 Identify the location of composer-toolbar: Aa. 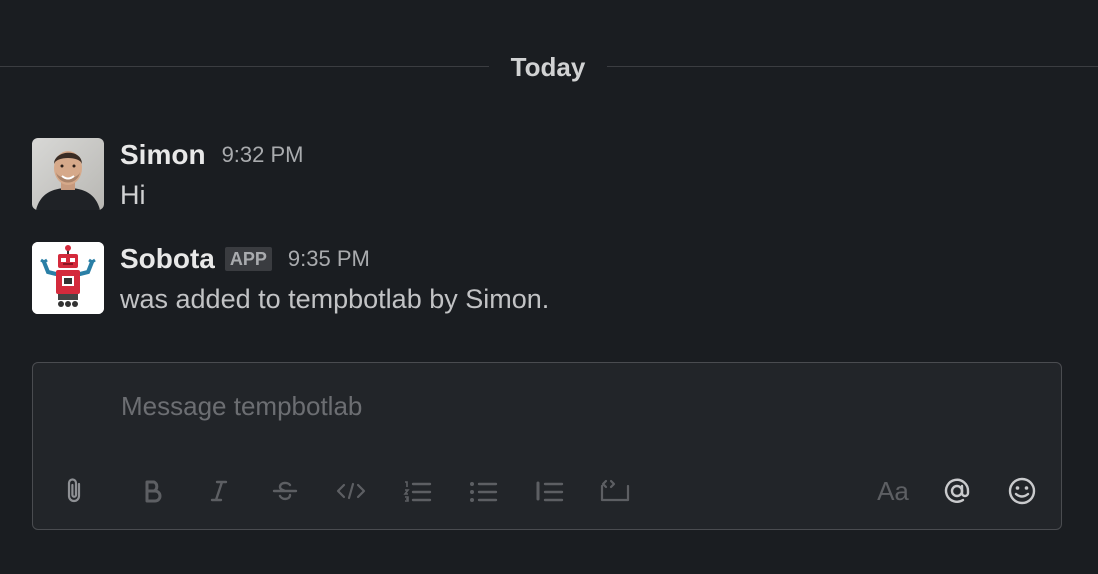
(547, 491).